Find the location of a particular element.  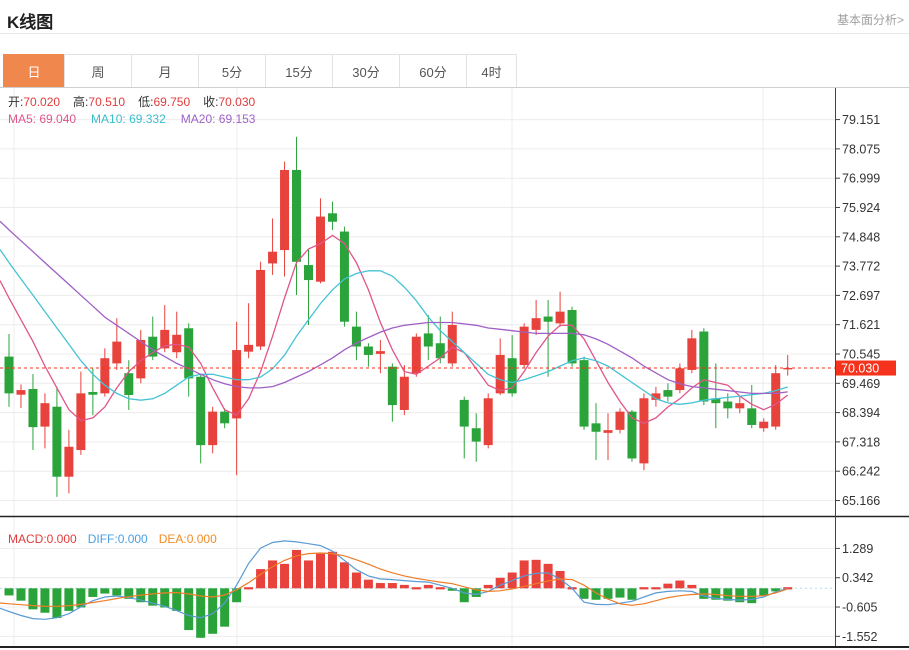

tab-15min: 15分 is located at coordinates (299, 71).